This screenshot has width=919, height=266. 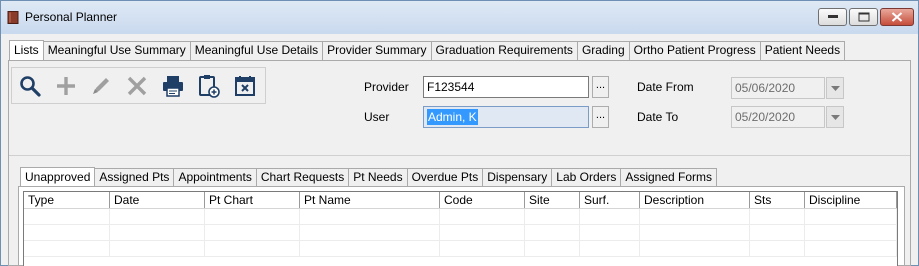 What do you see at coordinates (30, 86) in the screenshot?
I see `search-icon` at bounding box center [30, 86].